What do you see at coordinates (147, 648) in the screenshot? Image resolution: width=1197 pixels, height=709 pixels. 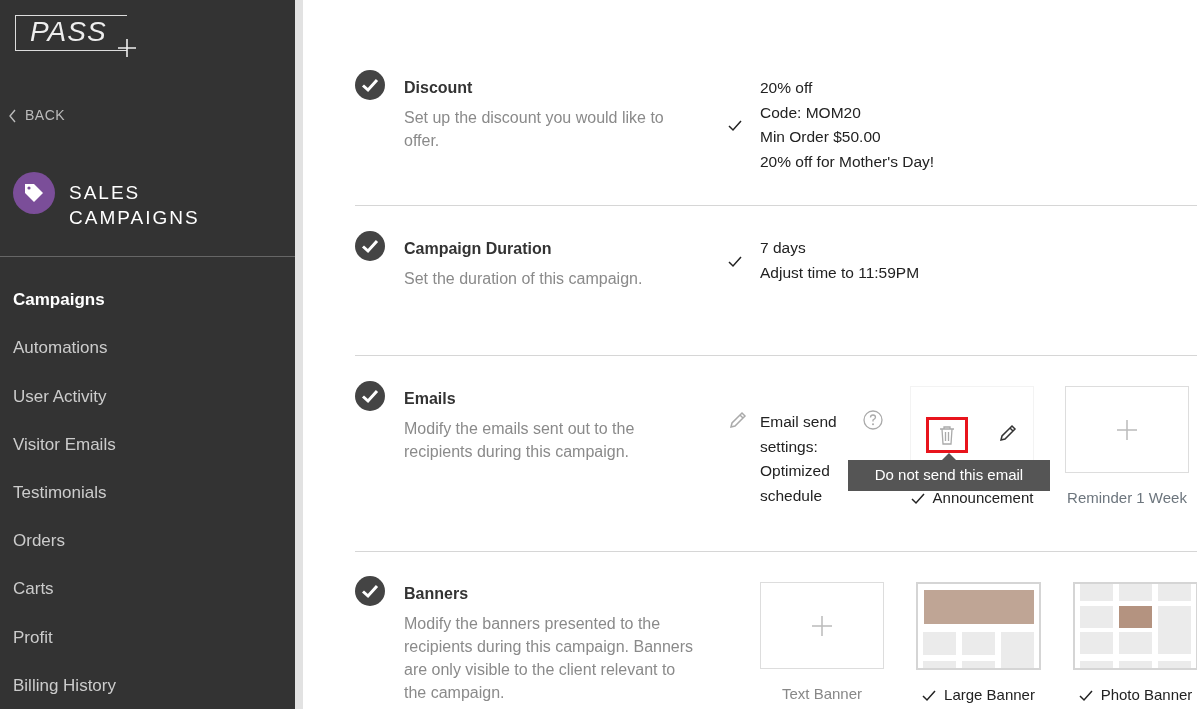 I see `sidebar-item: Profit` at bounding box center [147, 648].